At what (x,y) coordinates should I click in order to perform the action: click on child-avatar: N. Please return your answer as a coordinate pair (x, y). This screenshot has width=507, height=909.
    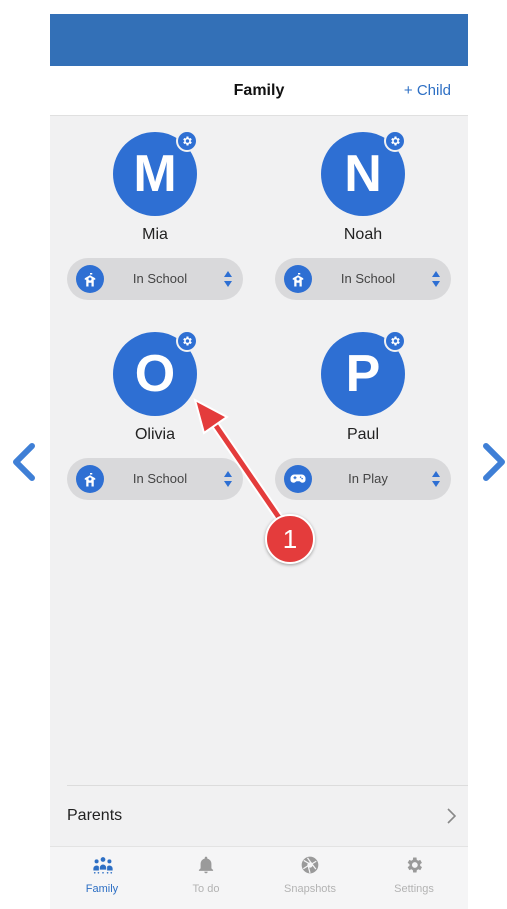
    Looking at the image, I should click on (363, 173).